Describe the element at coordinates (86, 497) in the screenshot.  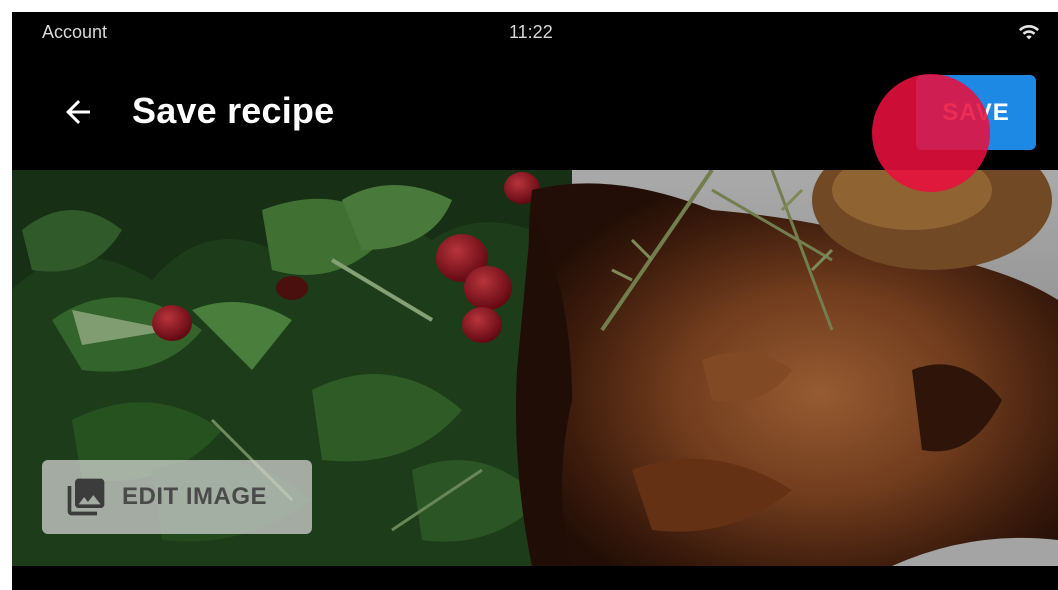
I see `photo-library-icon` at that location.